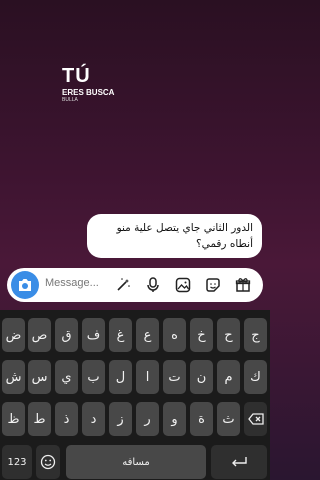 The height and width of the screenshot is (480, 320). What do you see at coordinates (39, 419) in the screenshot?
I see `key: ط` at bounding box center [39, 419].